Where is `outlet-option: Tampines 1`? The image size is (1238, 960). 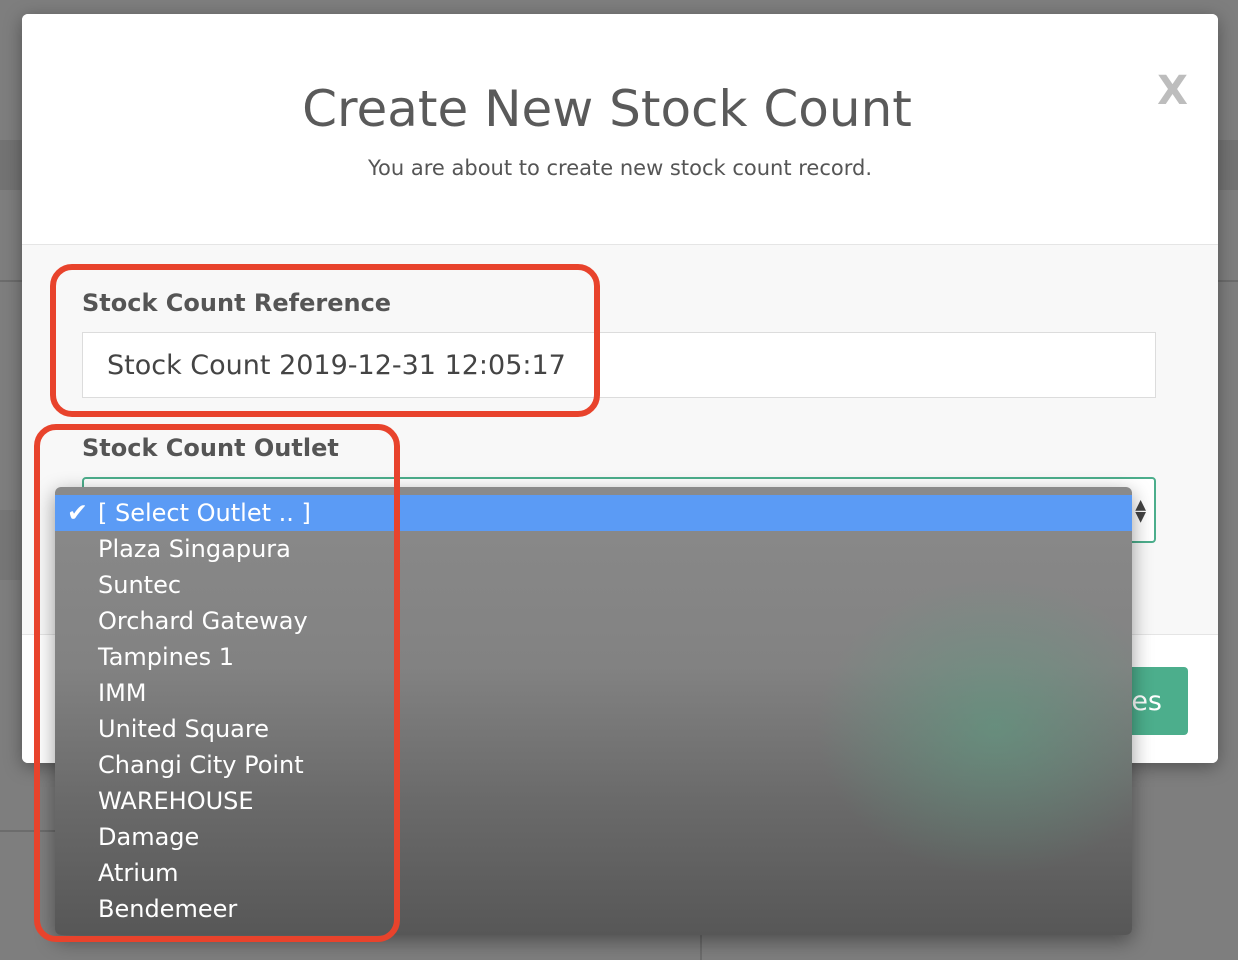 outlet-option: Tampines 1 is located at coordinates (593, 657).